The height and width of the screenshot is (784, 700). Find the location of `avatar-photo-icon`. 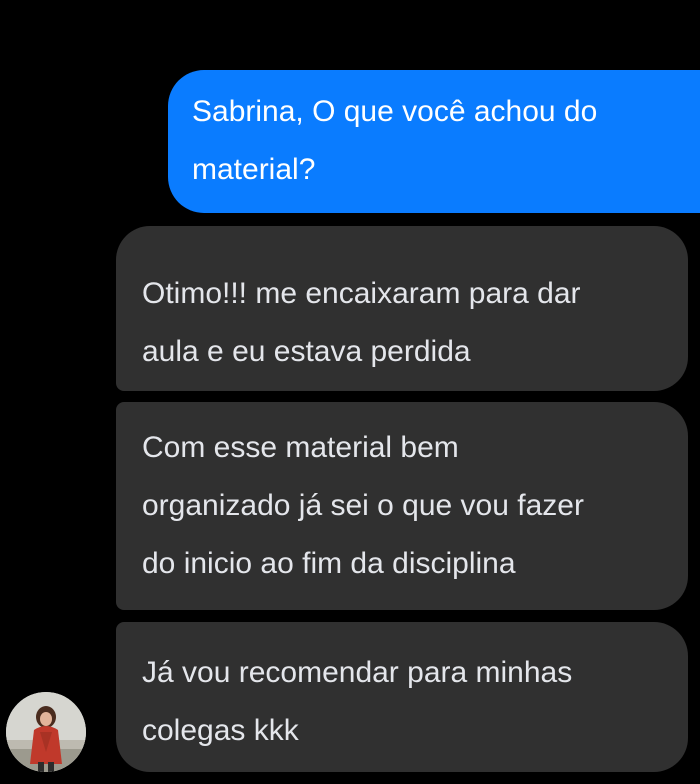

avatar-photo-icon is located at coordinates (46, 732).